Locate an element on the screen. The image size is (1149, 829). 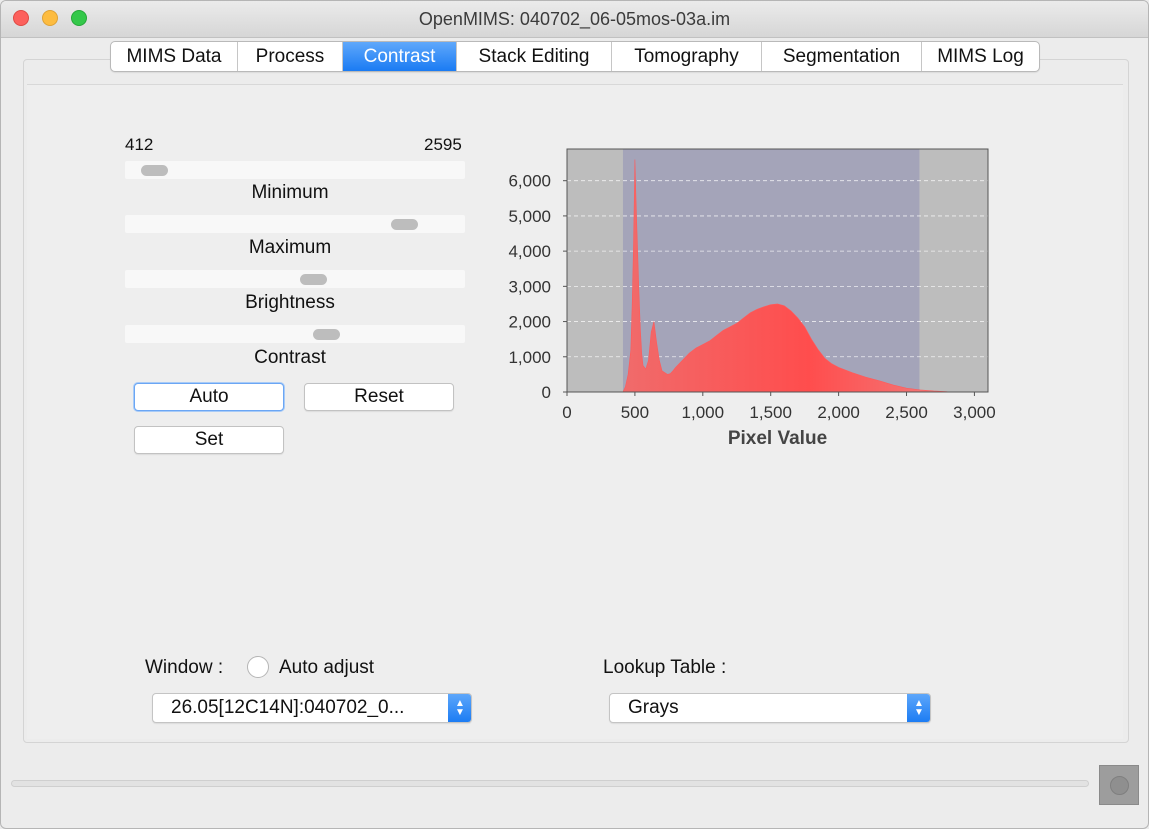
x-tick-label: 2,500 is located at coordinates (906, 412).